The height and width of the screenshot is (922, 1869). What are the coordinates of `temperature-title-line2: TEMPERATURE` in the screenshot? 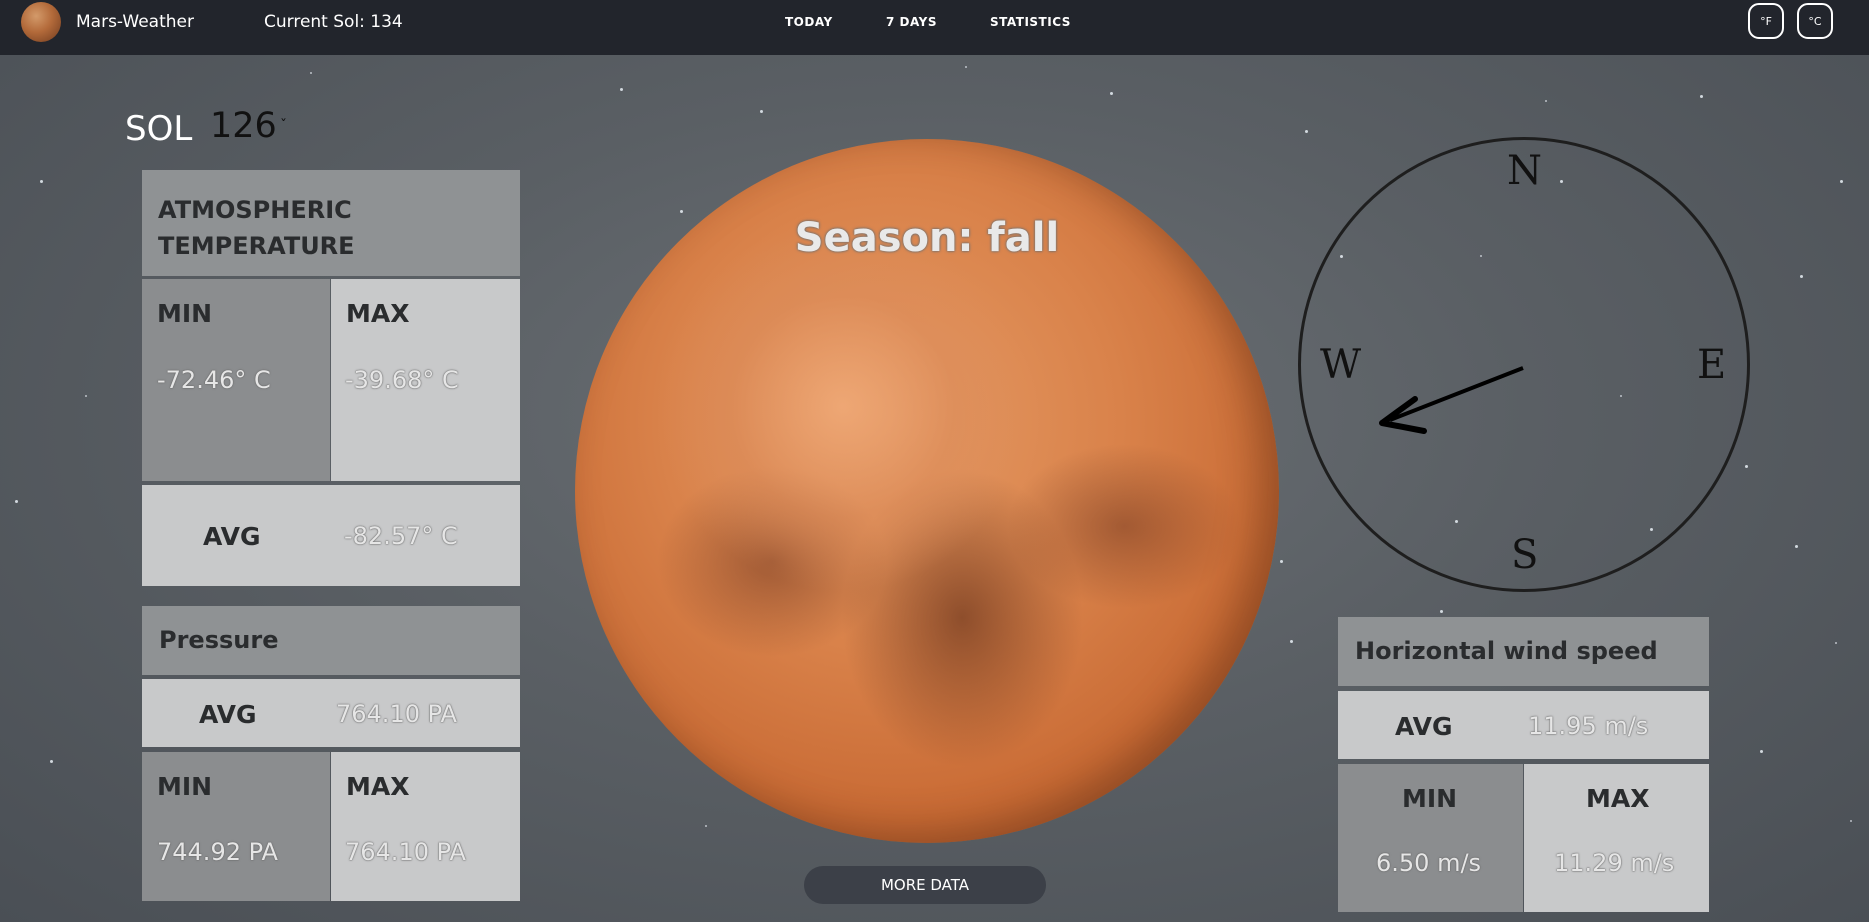 It's located at (256, 246).